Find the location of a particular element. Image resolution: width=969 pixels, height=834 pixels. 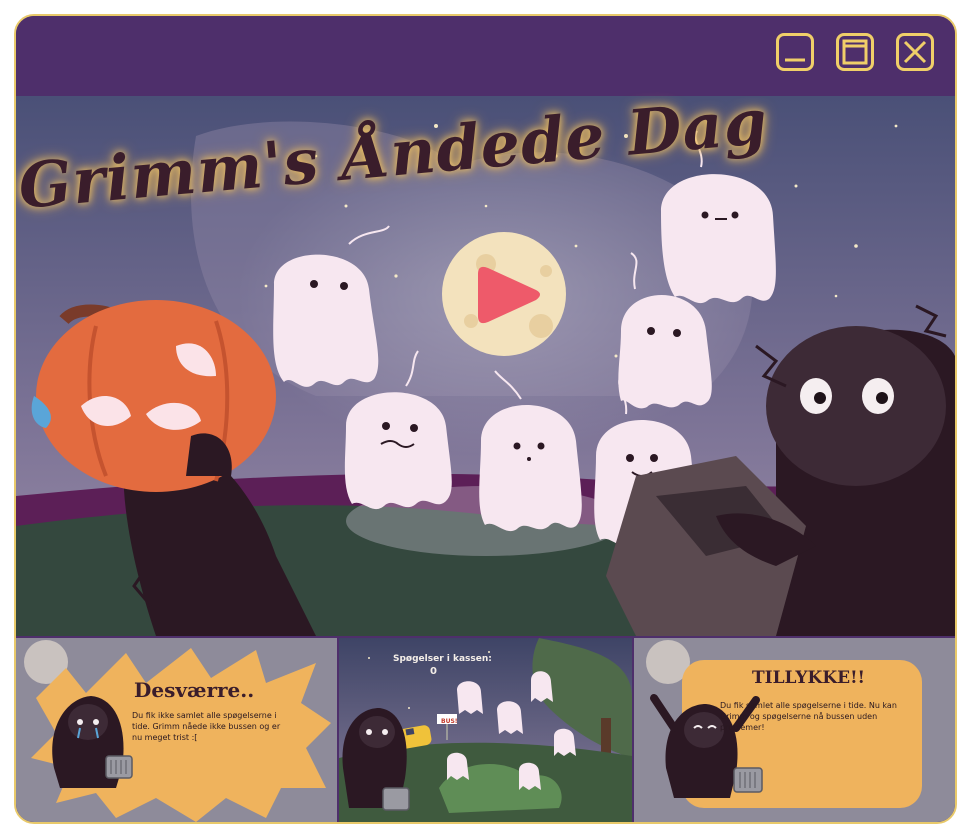

maximize-button is located at coordinates (855, 52).